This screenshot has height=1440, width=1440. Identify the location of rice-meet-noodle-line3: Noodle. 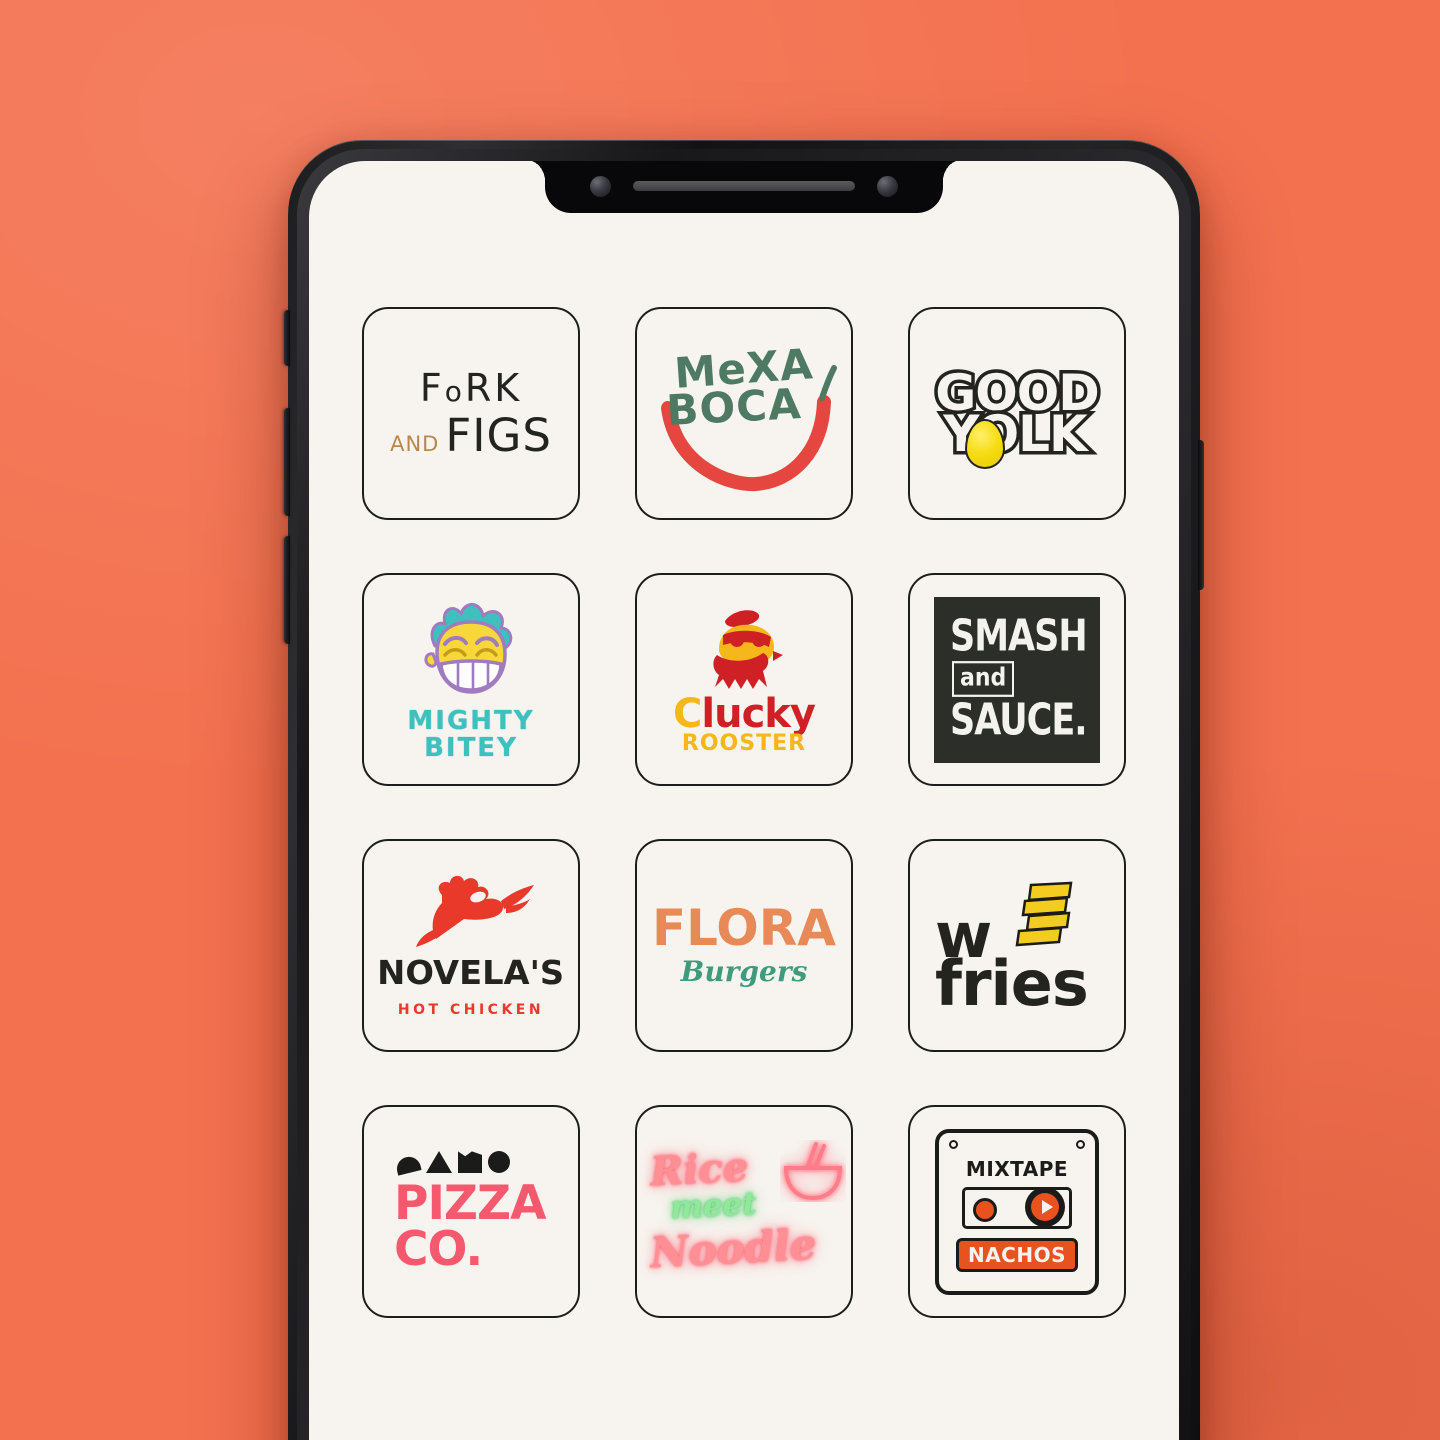
(733, 1248).